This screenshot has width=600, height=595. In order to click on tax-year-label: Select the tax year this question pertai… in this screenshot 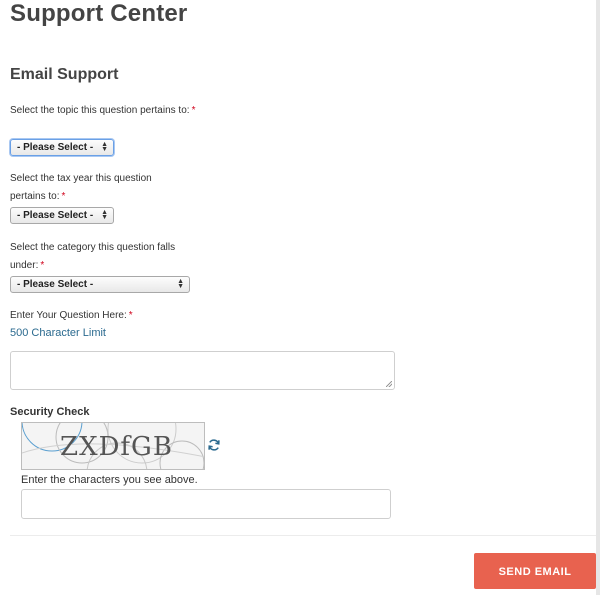, I will do `click(90, 188)`.